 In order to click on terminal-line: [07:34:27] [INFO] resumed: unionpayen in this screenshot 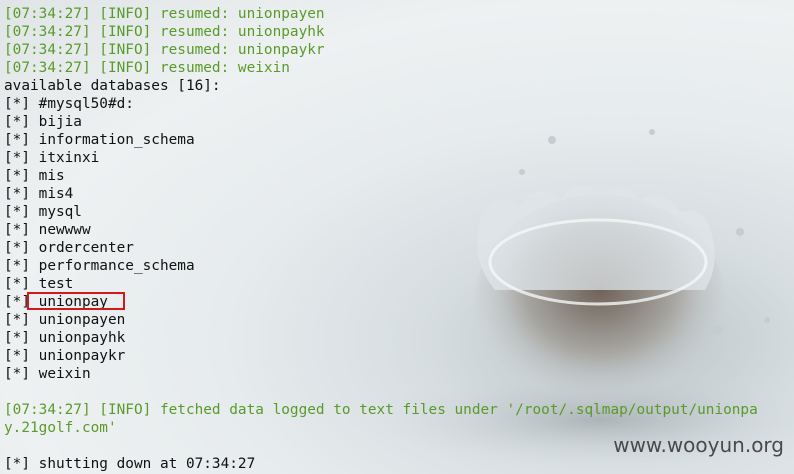, I will do `click(164, 14)`.